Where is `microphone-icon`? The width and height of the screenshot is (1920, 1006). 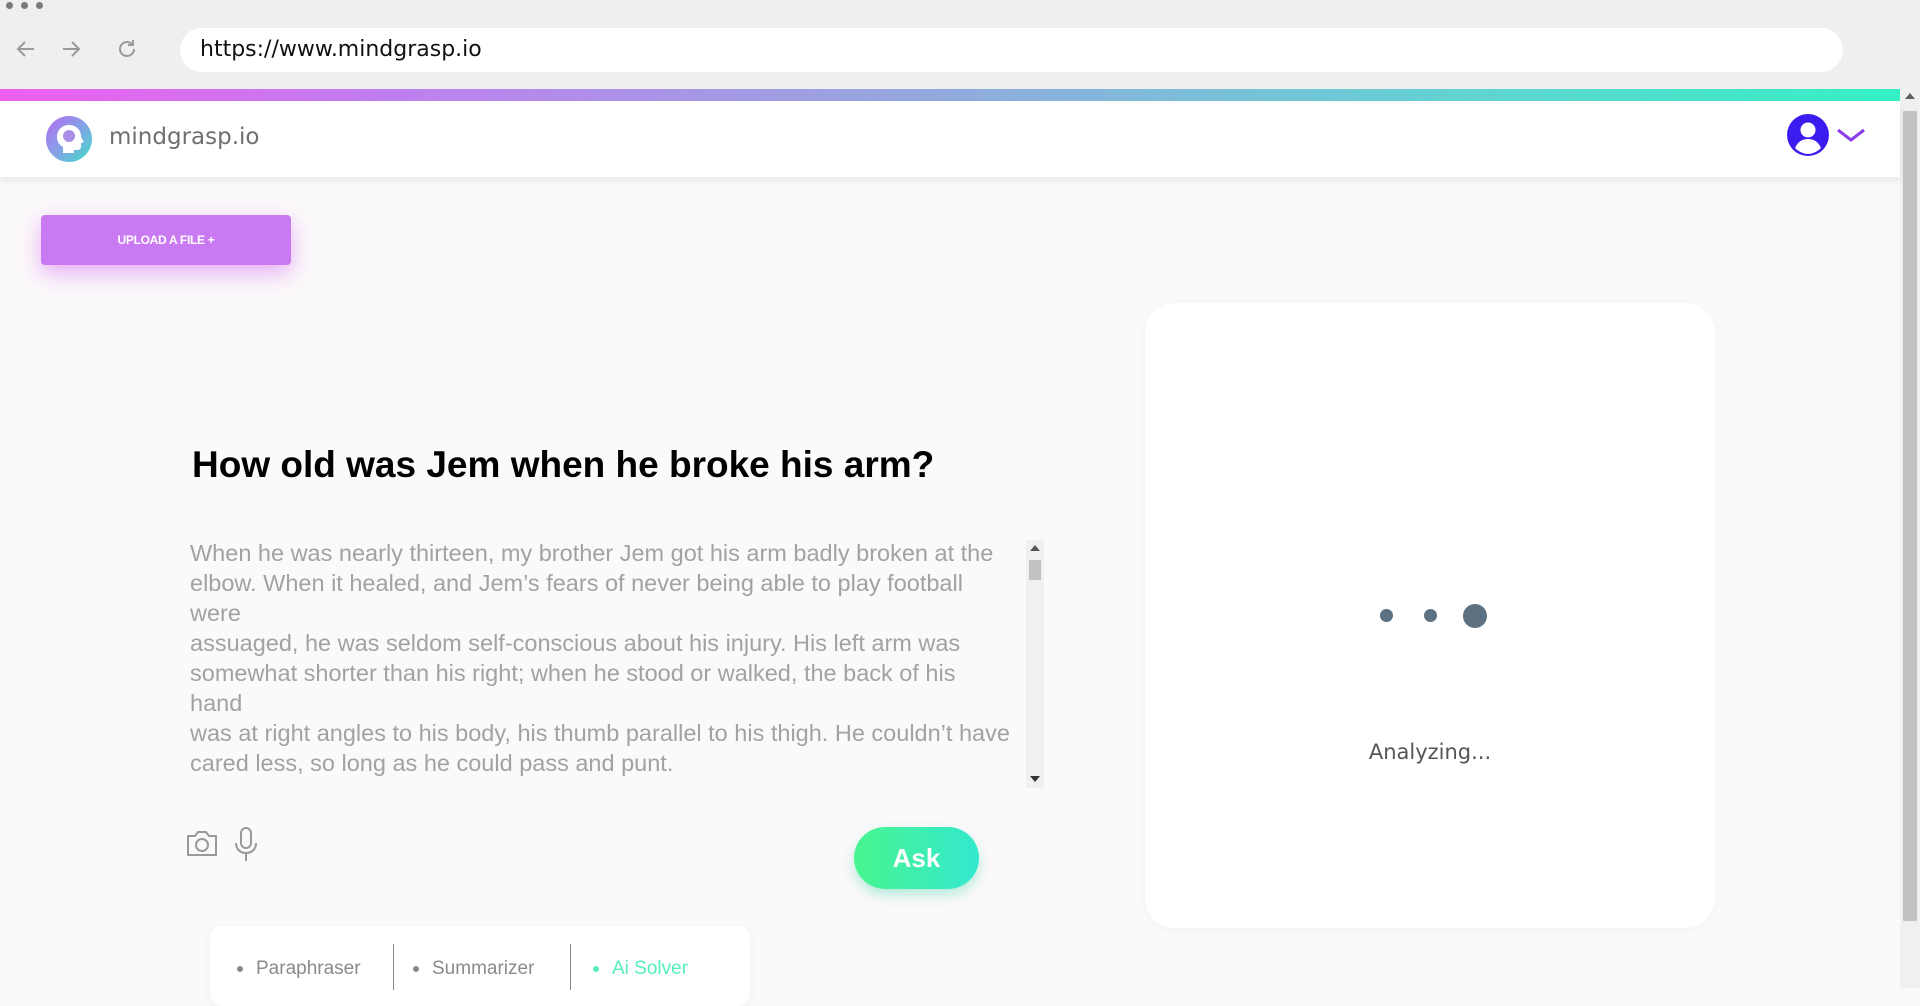 microphone-icon is located at coordinates (246, 847).